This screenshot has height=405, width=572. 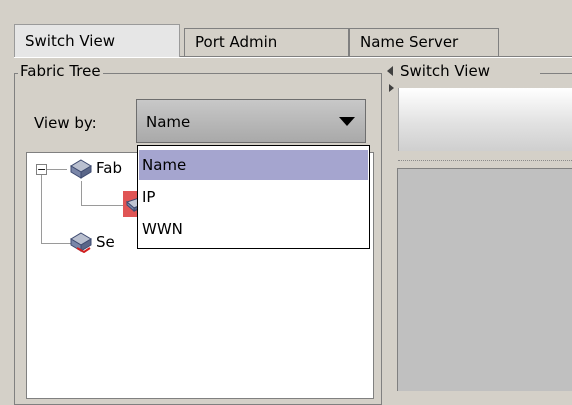 What do you see at coordinates (390, 71) in the screenshot?
I see `collapse-left-icon` at bounding box center [390, 71].